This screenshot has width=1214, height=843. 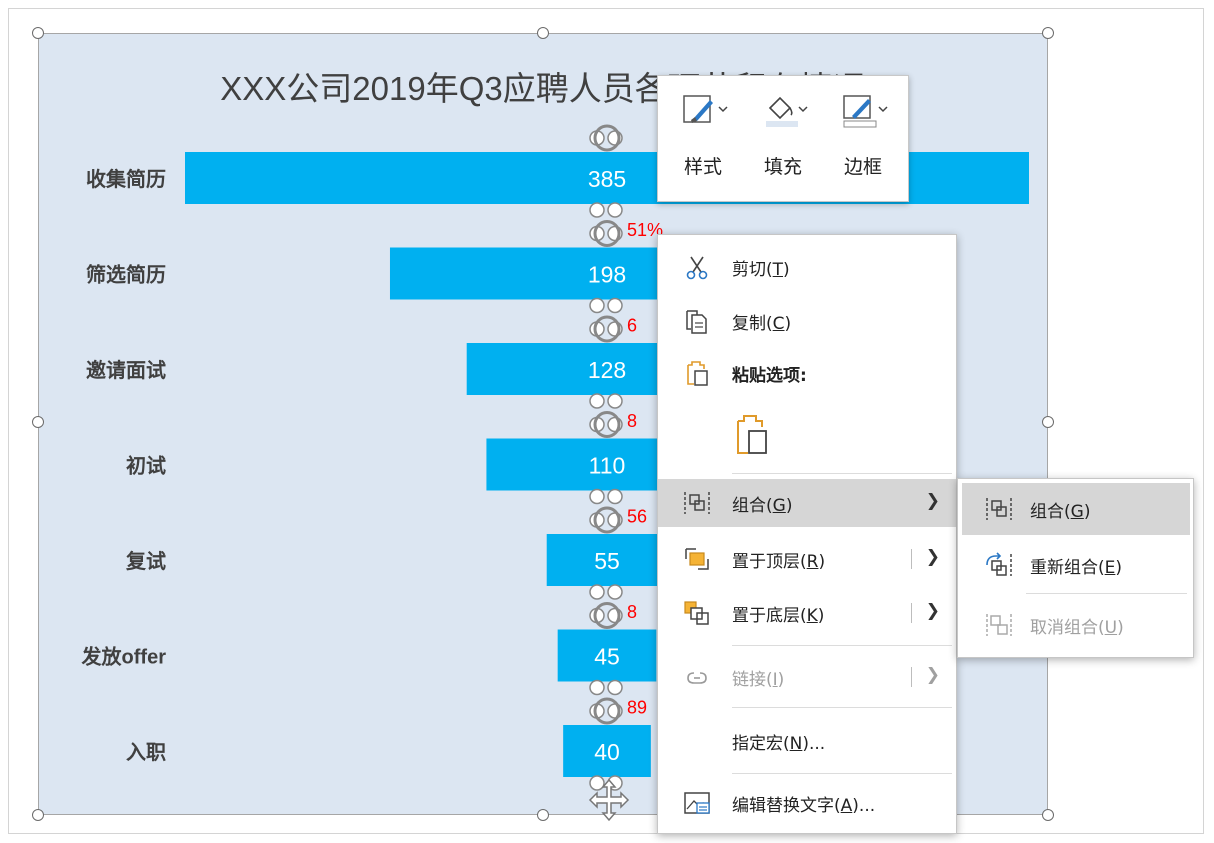 I want to click on group-submenu: 组合(G) 重新组合(E) 取消组合(U), so click(x=1075, y=568).